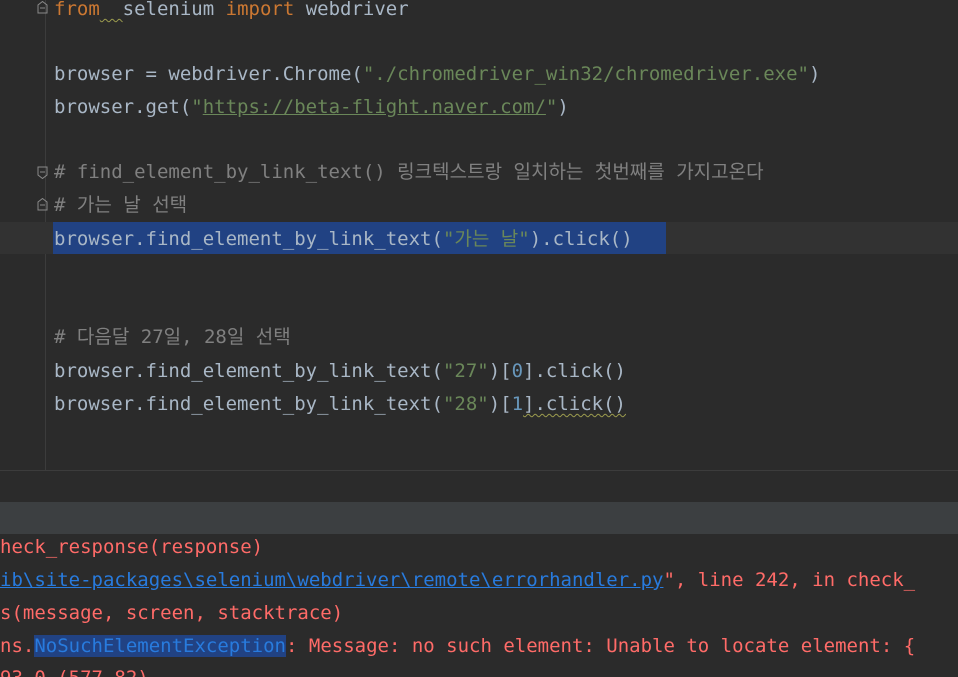  I want to click on keyword-from: from, so click(77, 10).